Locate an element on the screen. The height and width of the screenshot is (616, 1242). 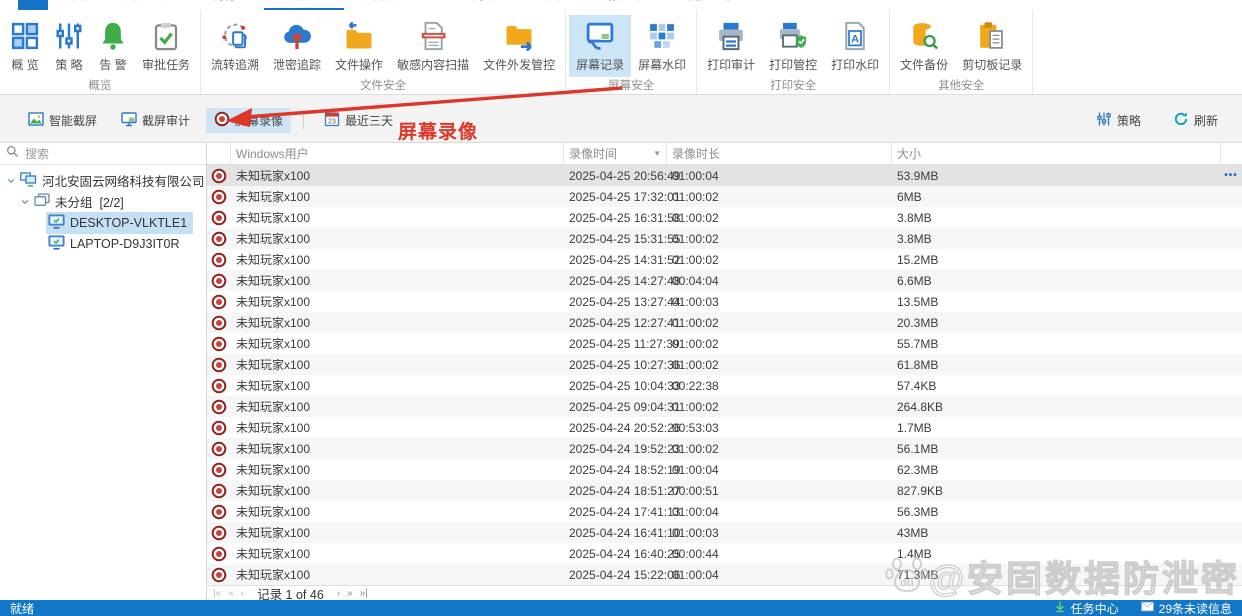
ribbon-group-label: 文件安全 is located at coordinates (383, 86).